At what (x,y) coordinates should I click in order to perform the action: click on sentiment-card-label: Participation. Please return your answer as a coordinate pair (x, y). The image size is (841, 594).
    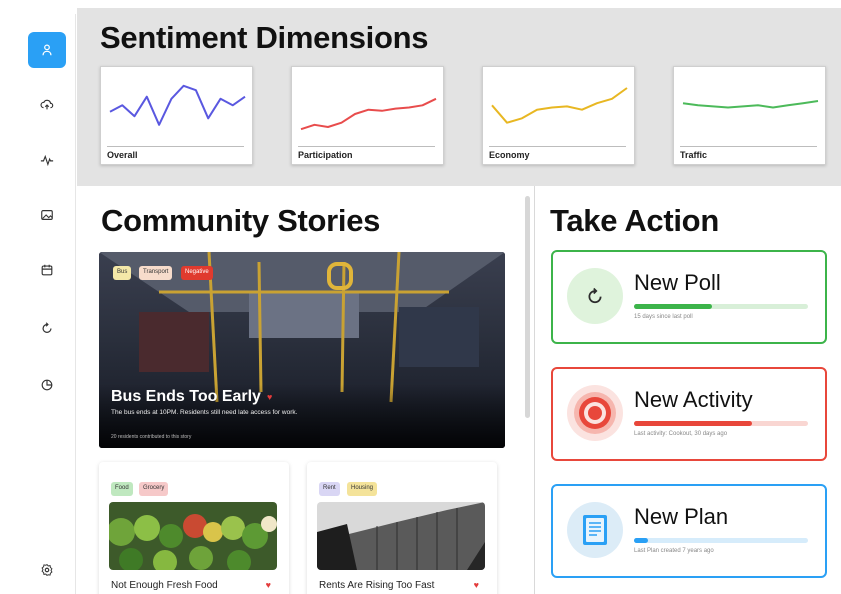
    Looking at the image, I should click on (325, 155).